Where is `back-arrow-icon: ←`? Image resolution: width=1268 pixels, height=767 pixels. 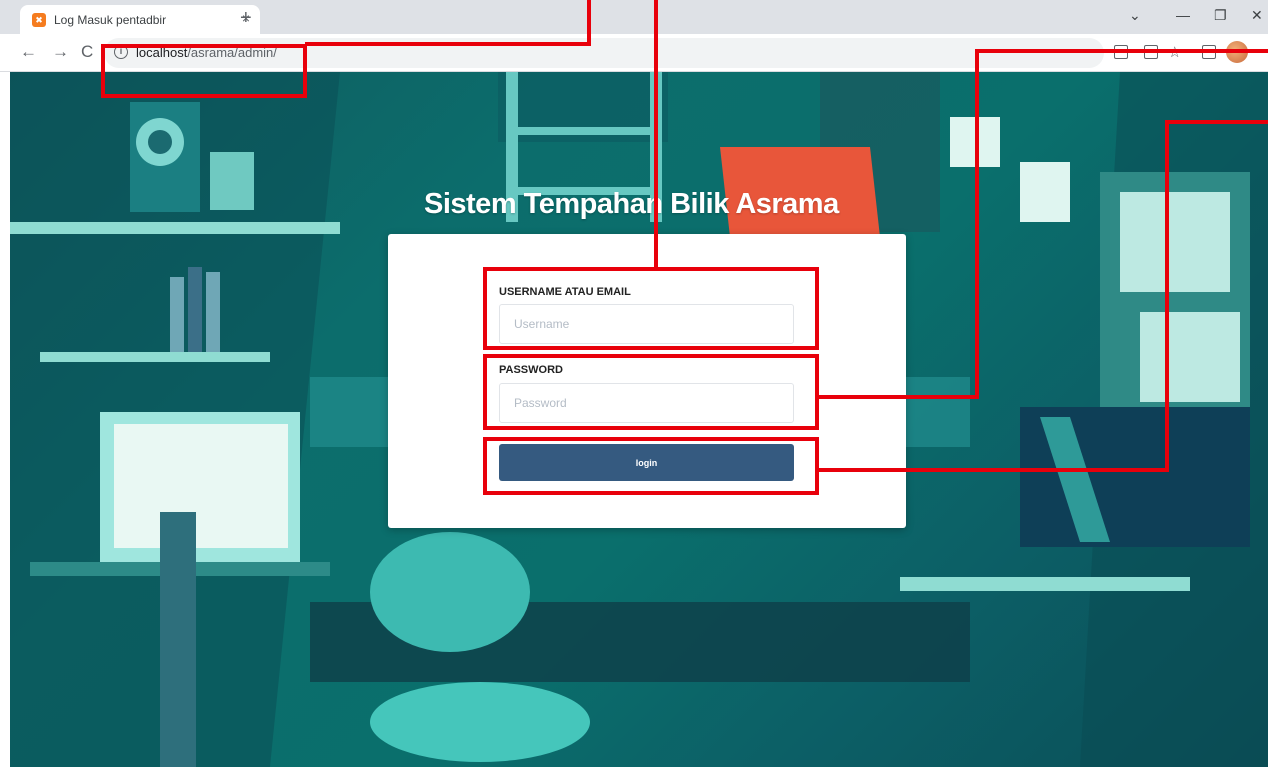
back-arrow-icon: ← is located at coordinates (28, 52).